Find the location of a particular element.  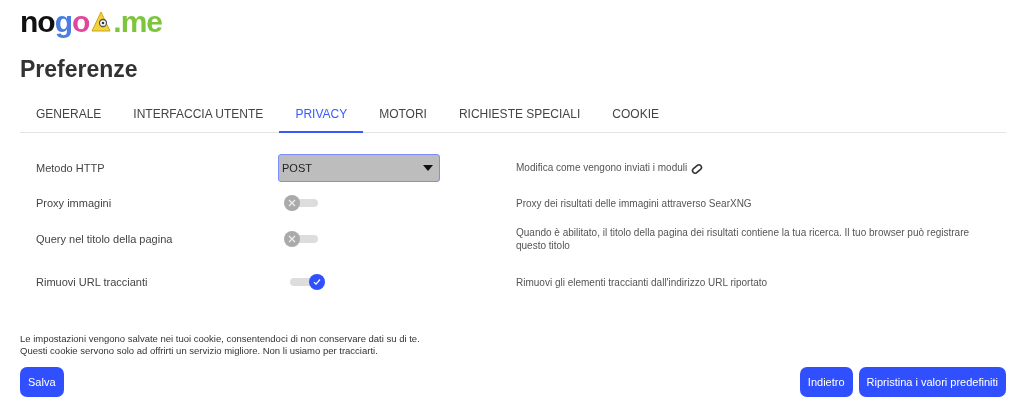

setting-description: Quando è abilitato, il titolo della pagina dei risultati contiene la tua ricerca. Il tuo browser può registrare questo titolo is located at coordinates (743, 239).